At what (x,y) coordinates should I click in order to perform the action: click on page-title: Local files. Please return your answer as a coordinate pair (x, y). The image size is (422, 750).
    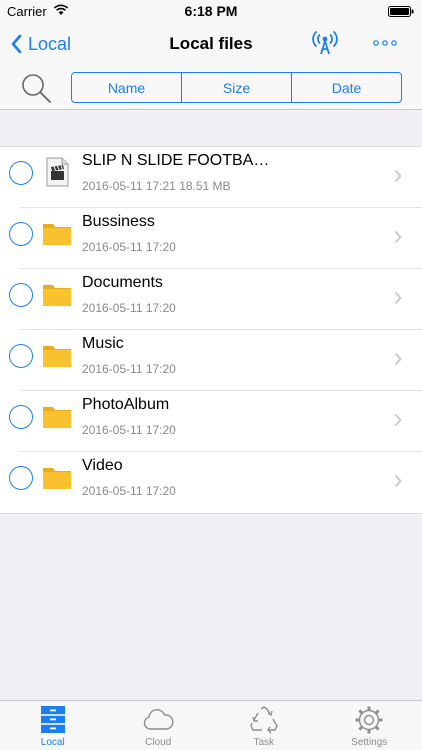
    Looking at the image, I should click on (211, 43).